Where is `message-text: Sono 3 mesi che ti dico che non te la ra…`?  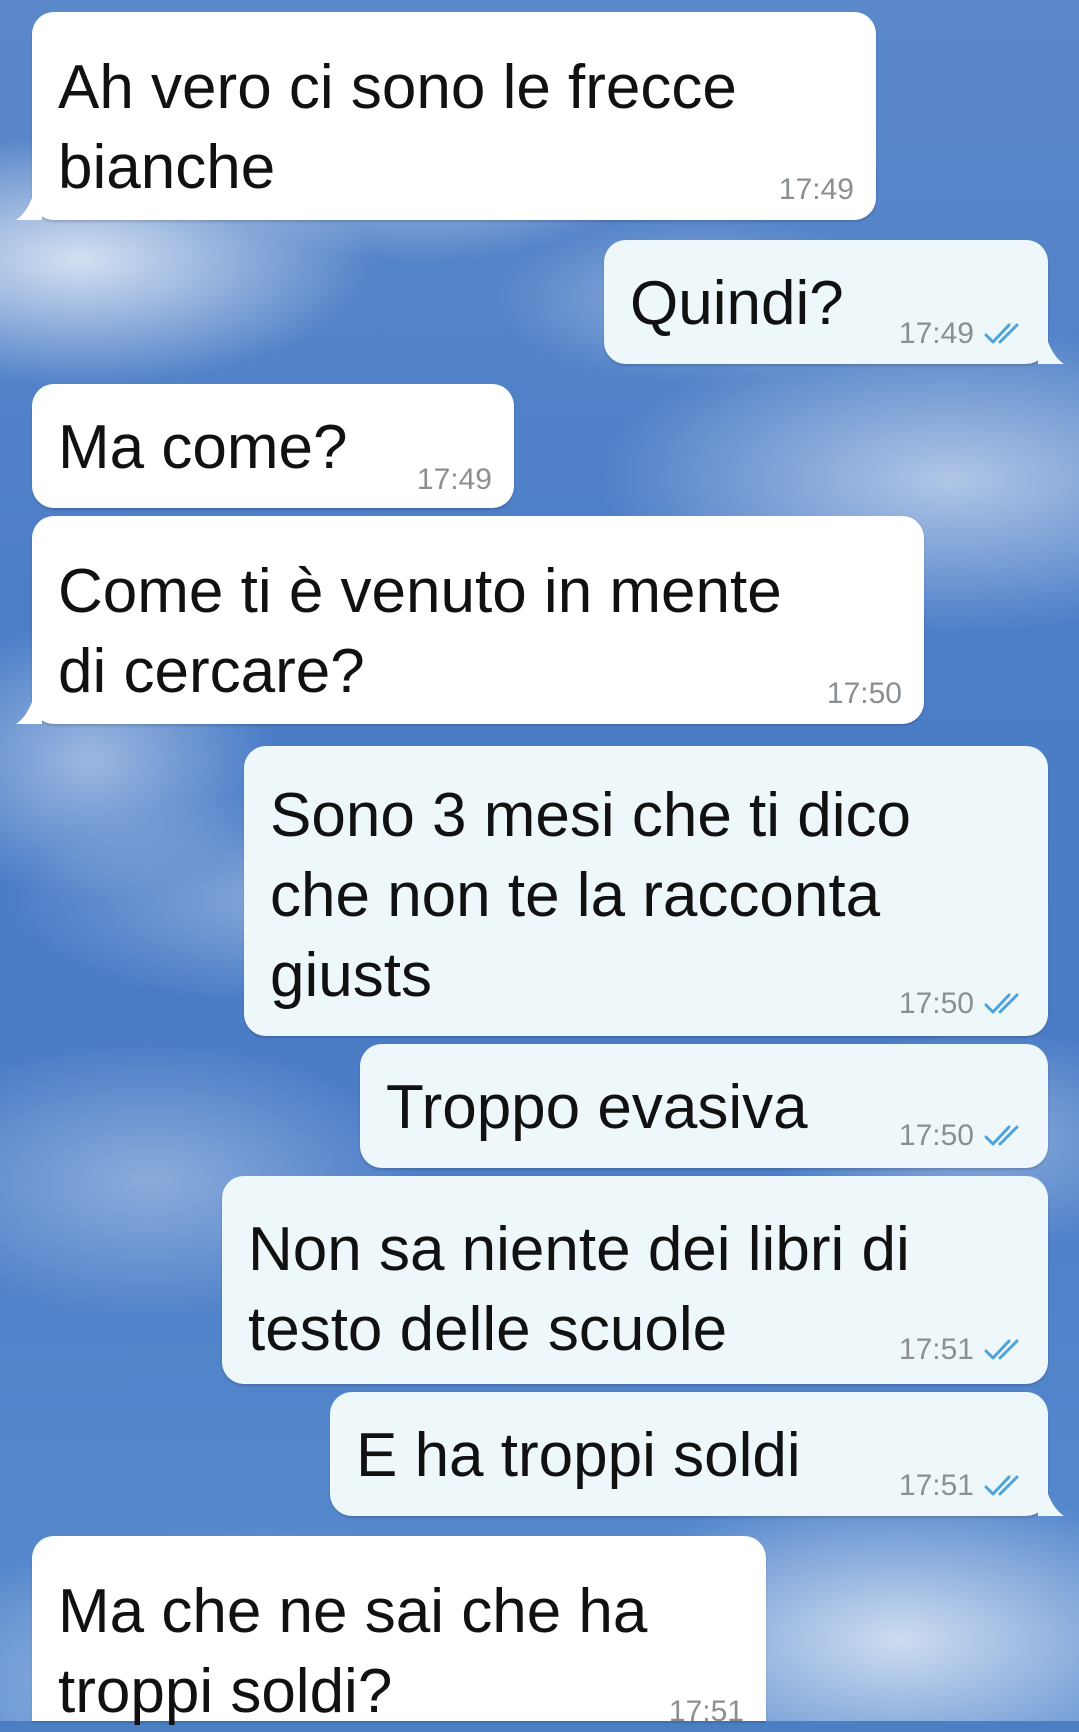 message-text: Sono 3 mesi che ti dico che non te la ra… is located at coordinates (591, 895).